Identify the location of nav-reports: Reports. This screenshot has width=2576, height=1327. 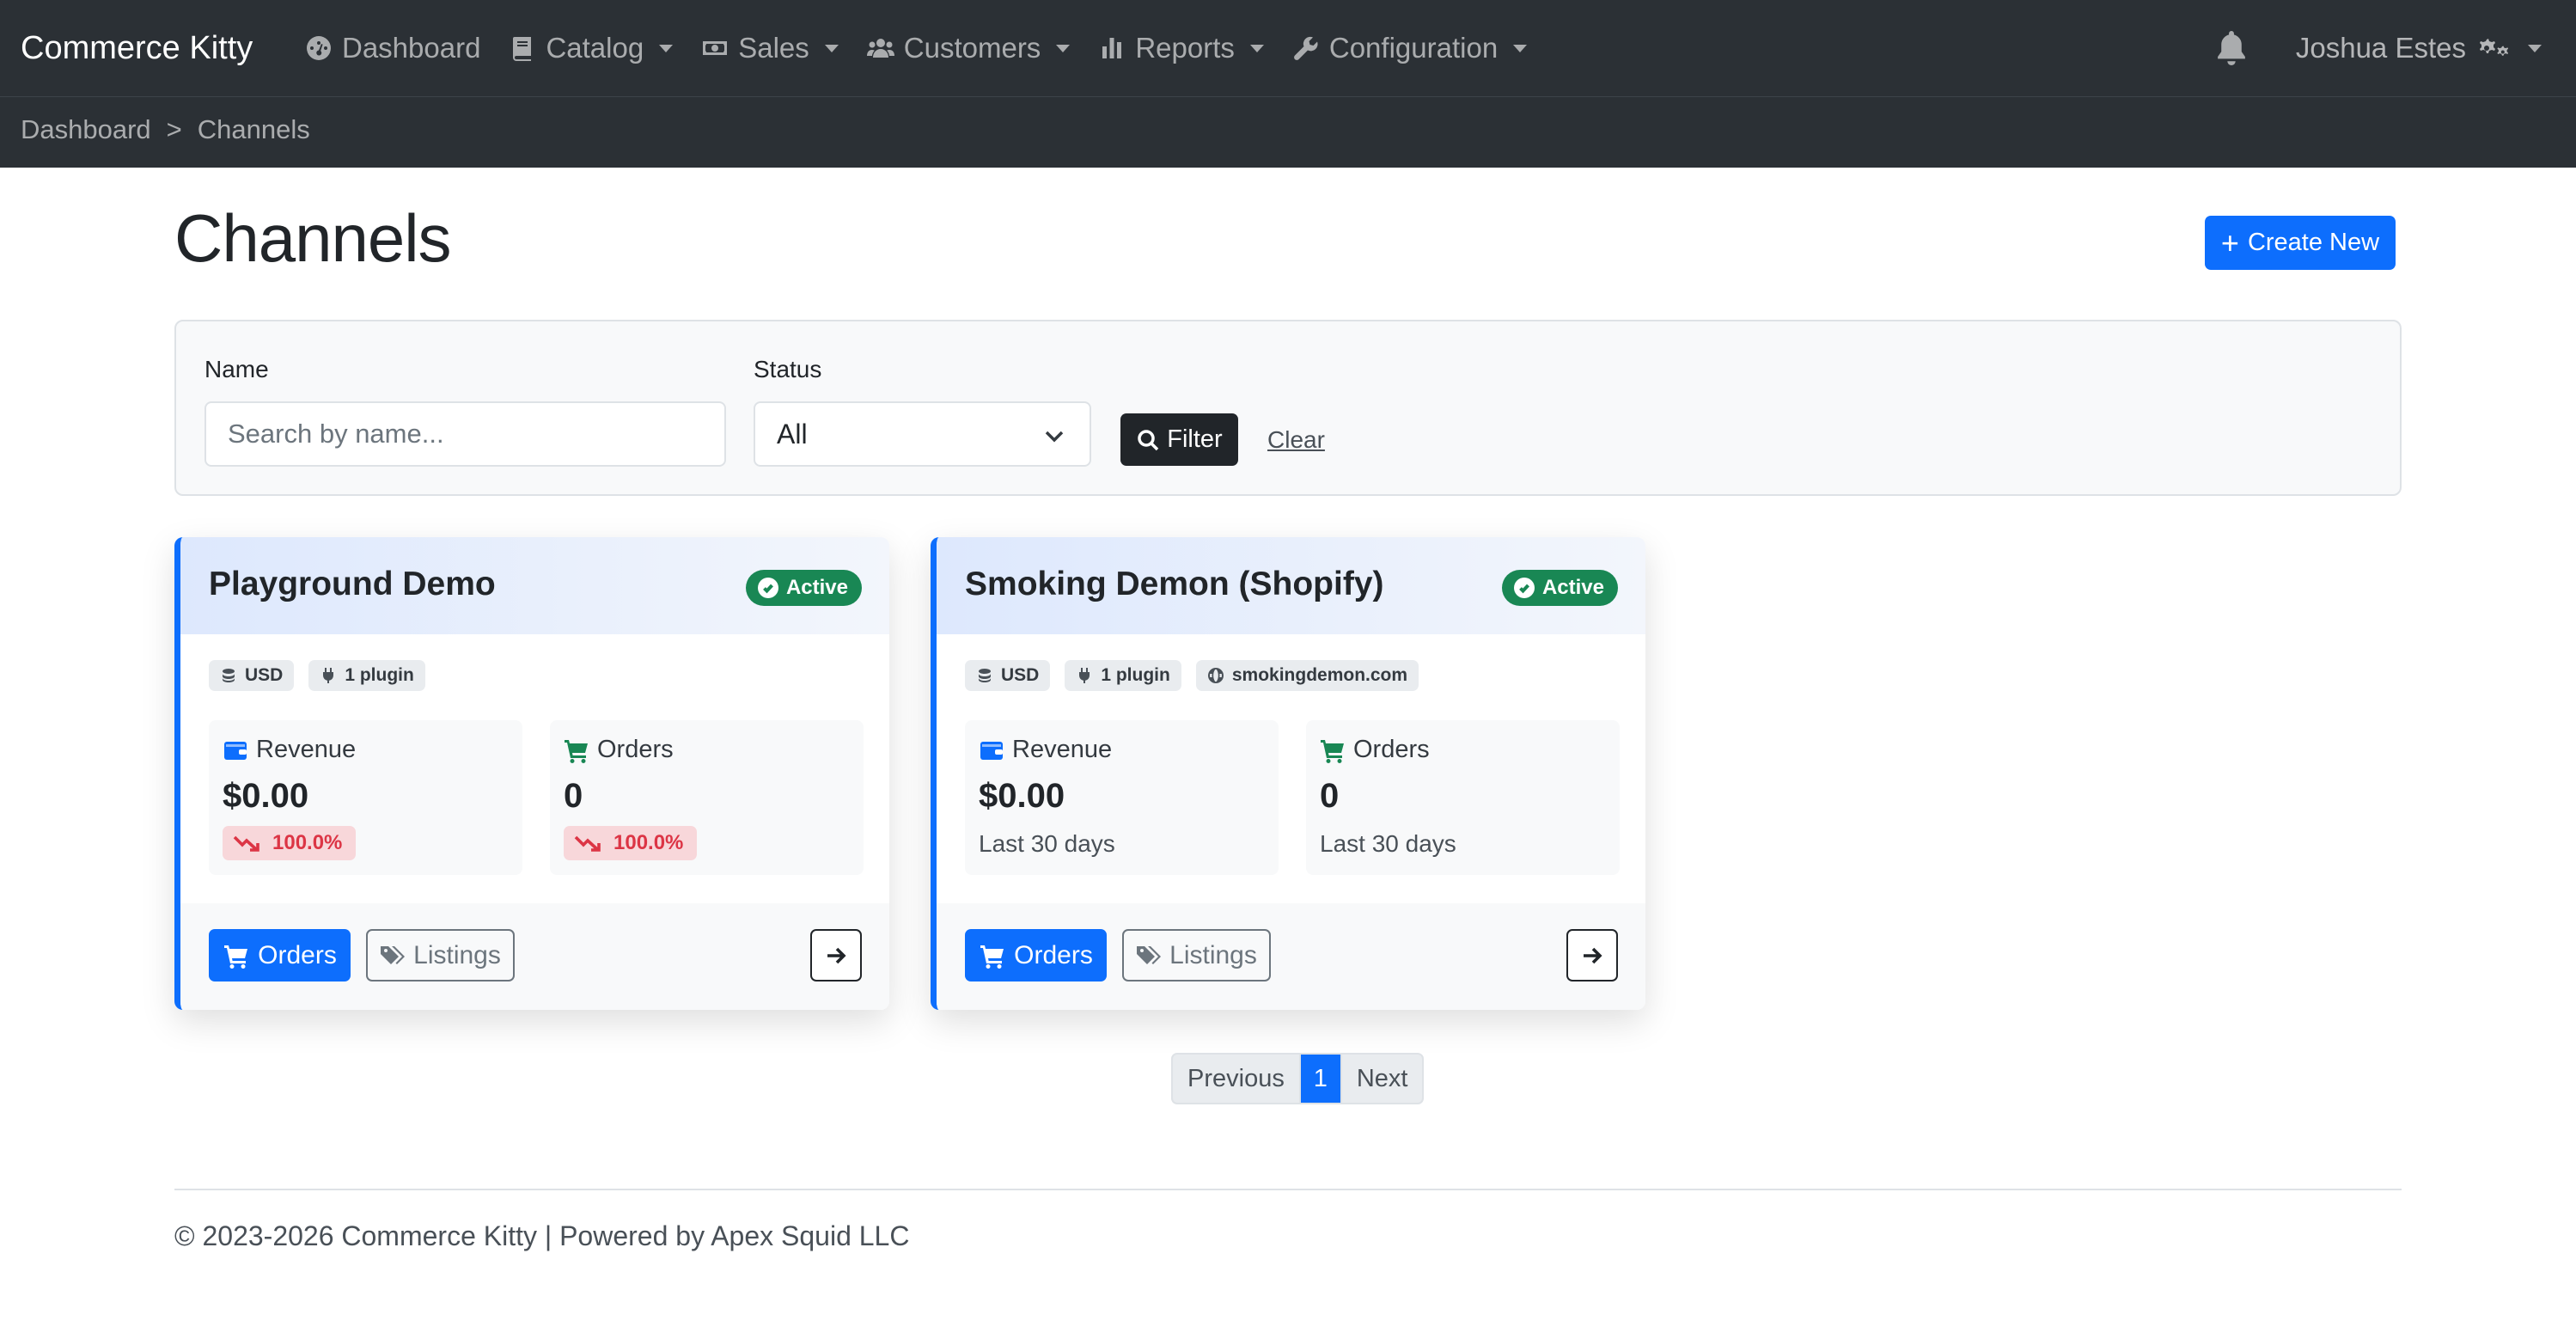
(1180, 48).